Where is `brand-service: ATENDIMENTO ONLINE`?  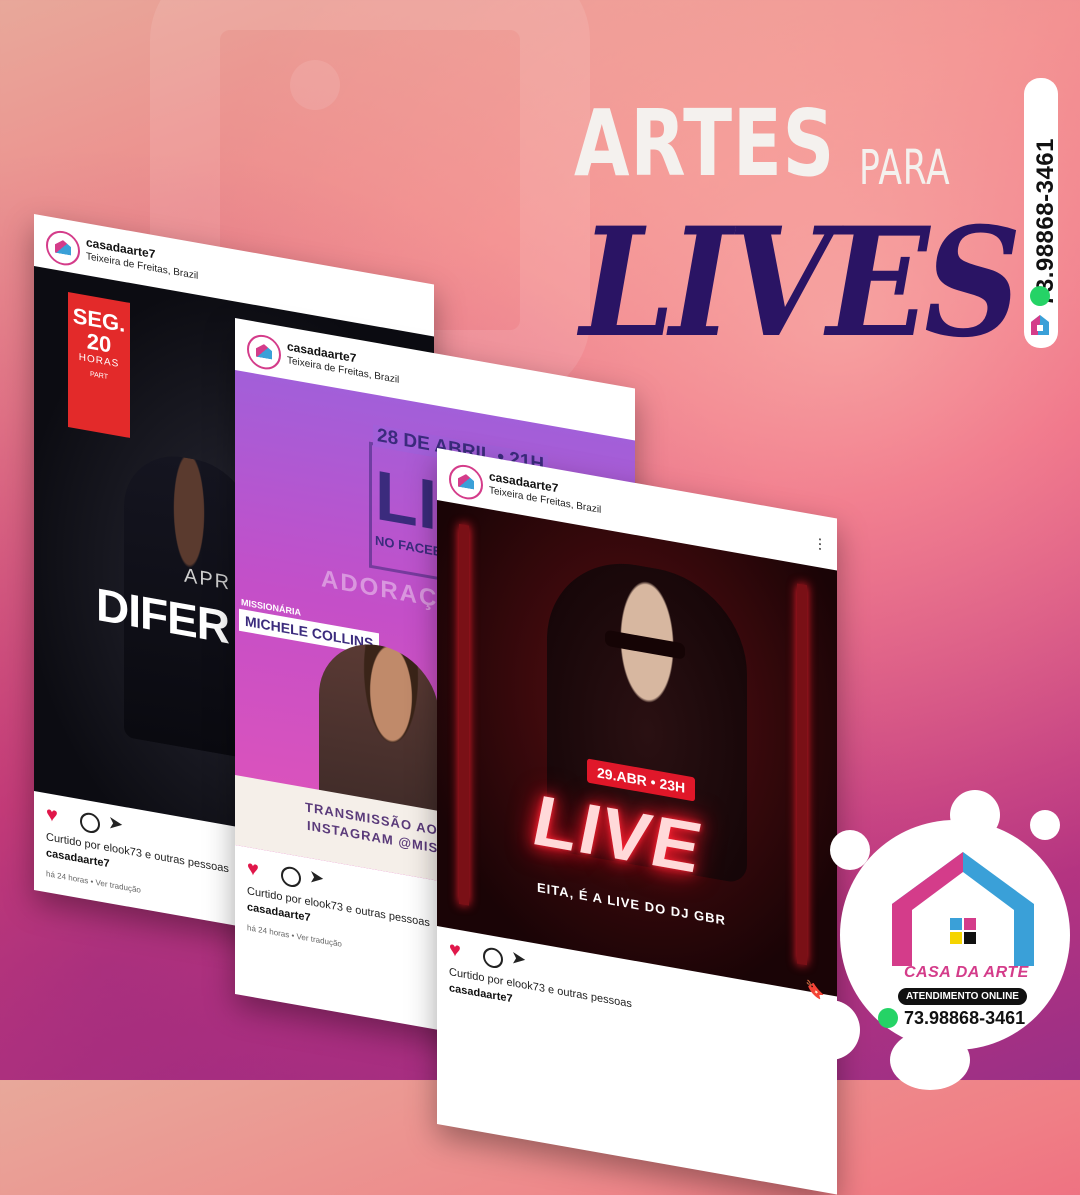
brand-service: ATENDIMENTO ONLINE is located at coordinates (962, 996).